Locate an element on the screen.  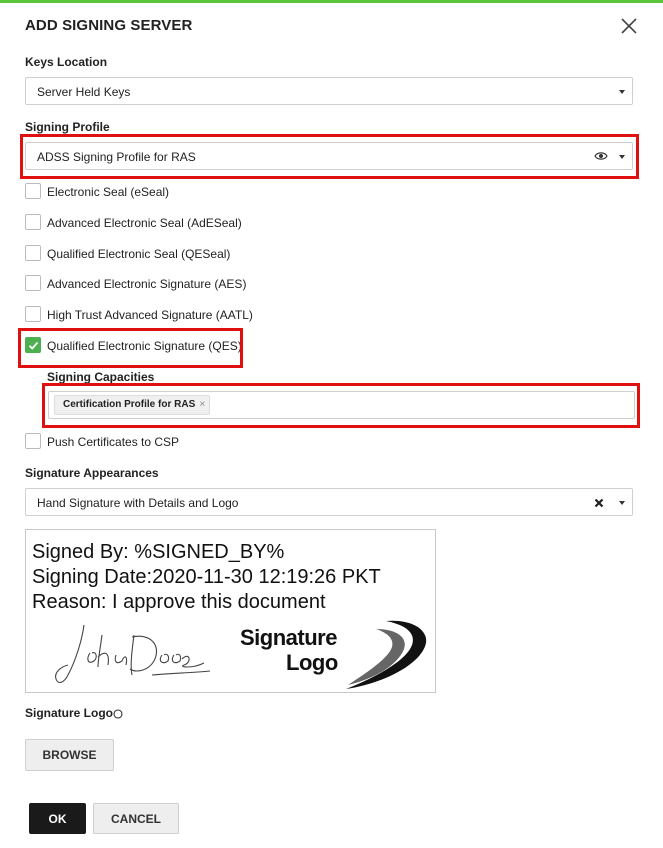
signature-appearances-label: Signature Appearances is located at coordinates (92, 473).